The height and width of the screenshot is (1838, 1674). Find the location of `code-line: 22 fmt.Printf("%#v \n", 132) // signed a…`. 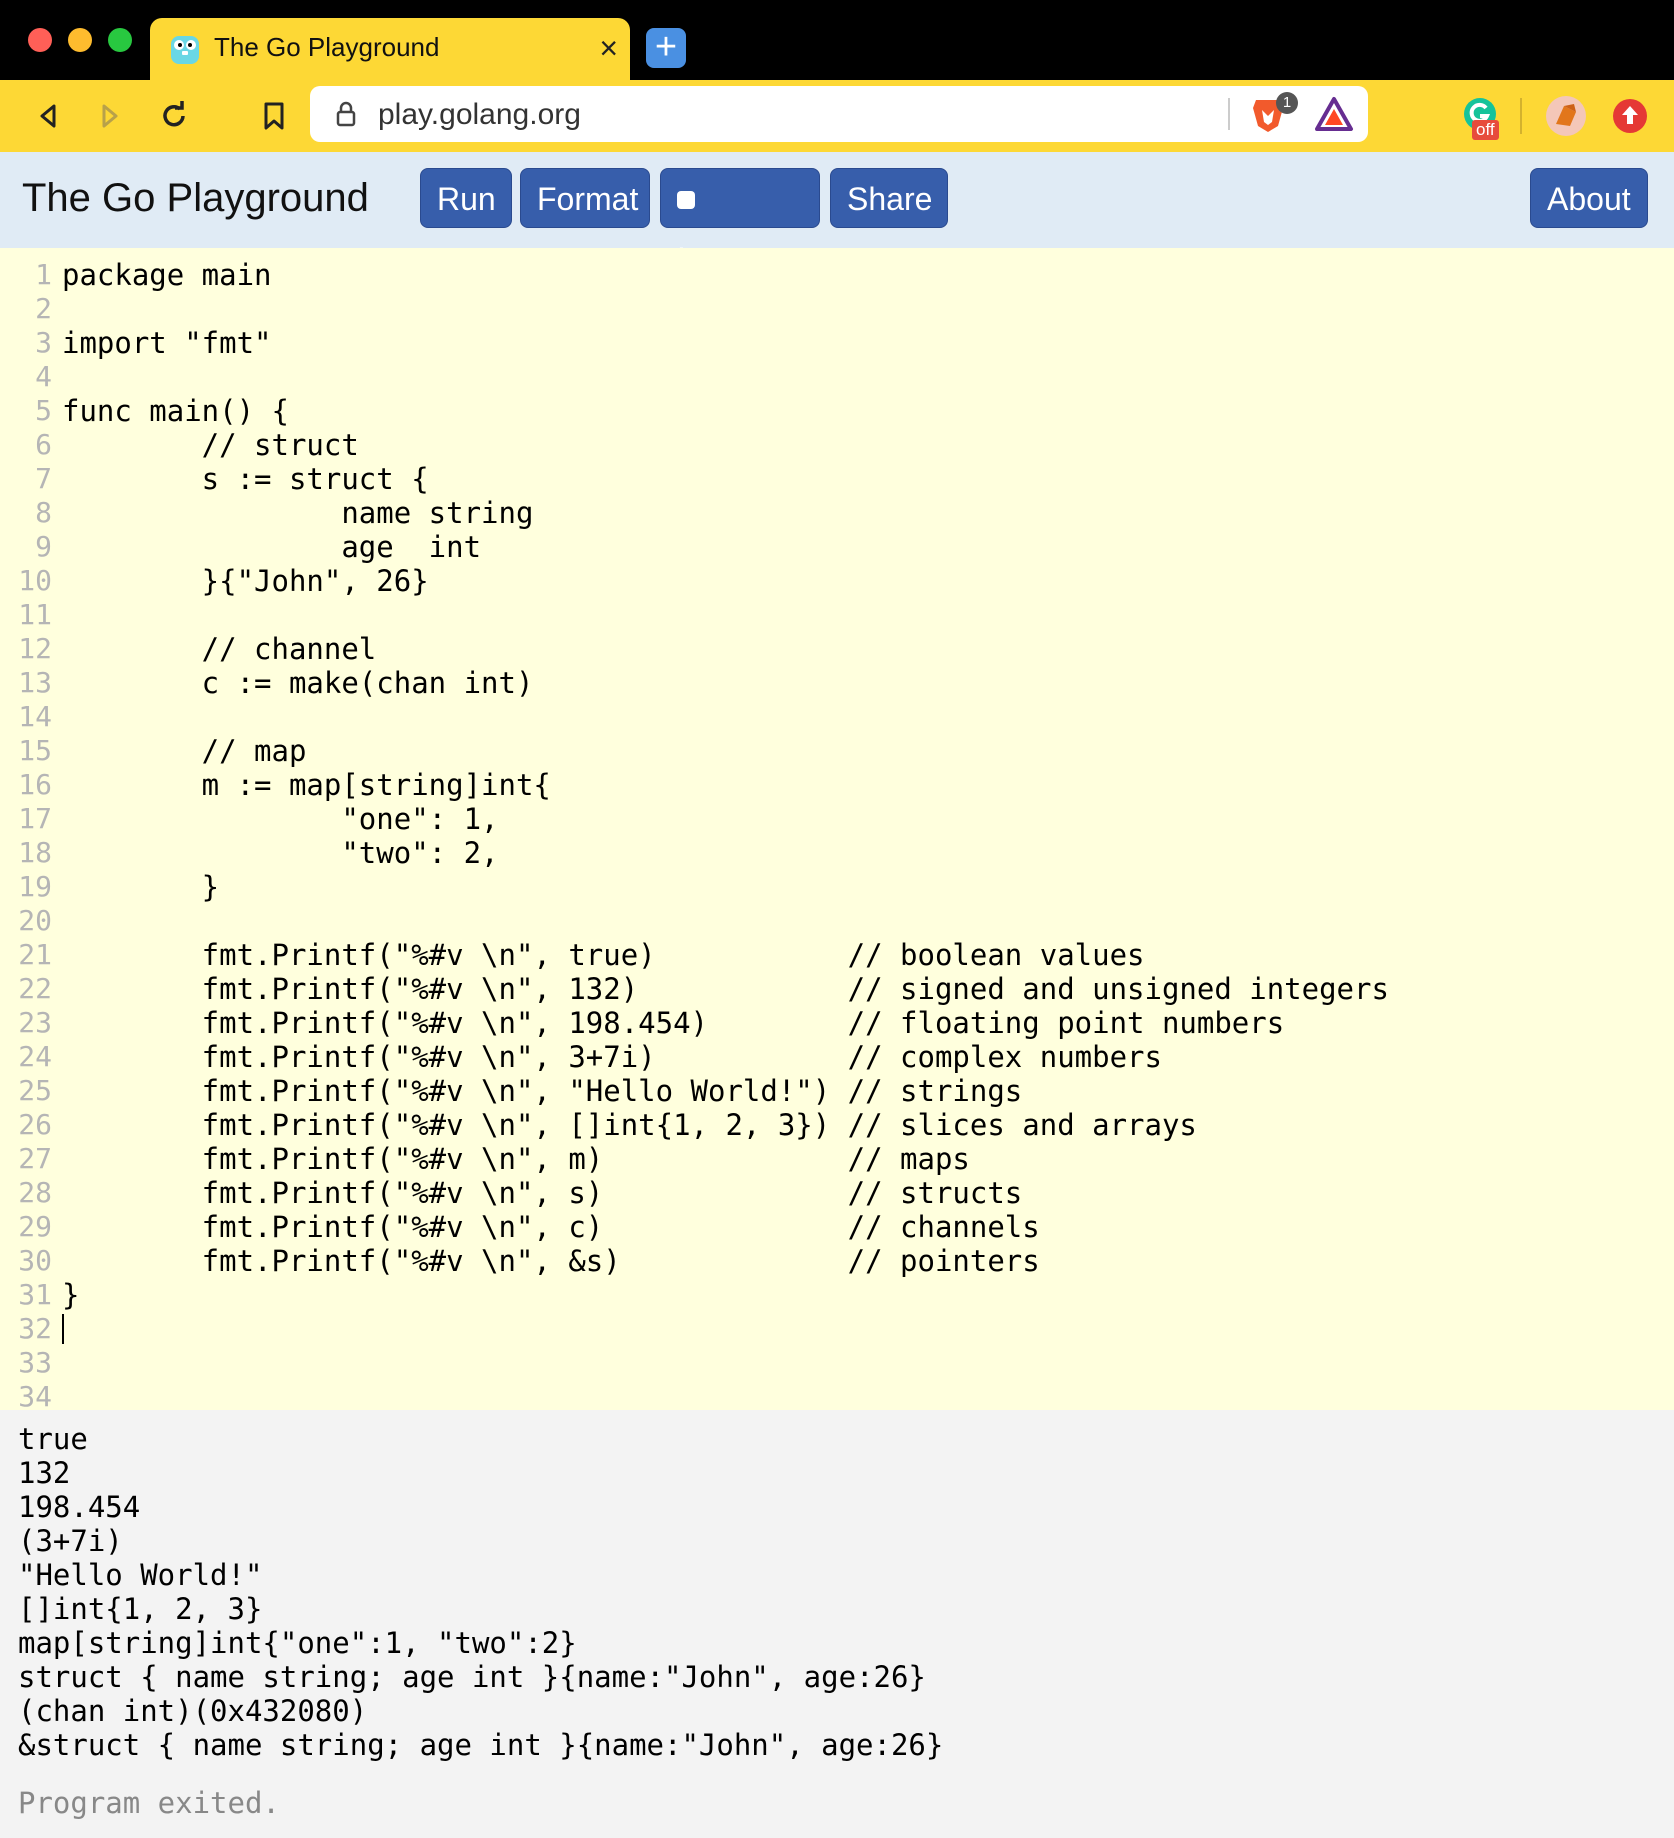

code-line: 22 fmt.Printf("%#v \n", 132) // signed a… is located at coordinates (837, 989).